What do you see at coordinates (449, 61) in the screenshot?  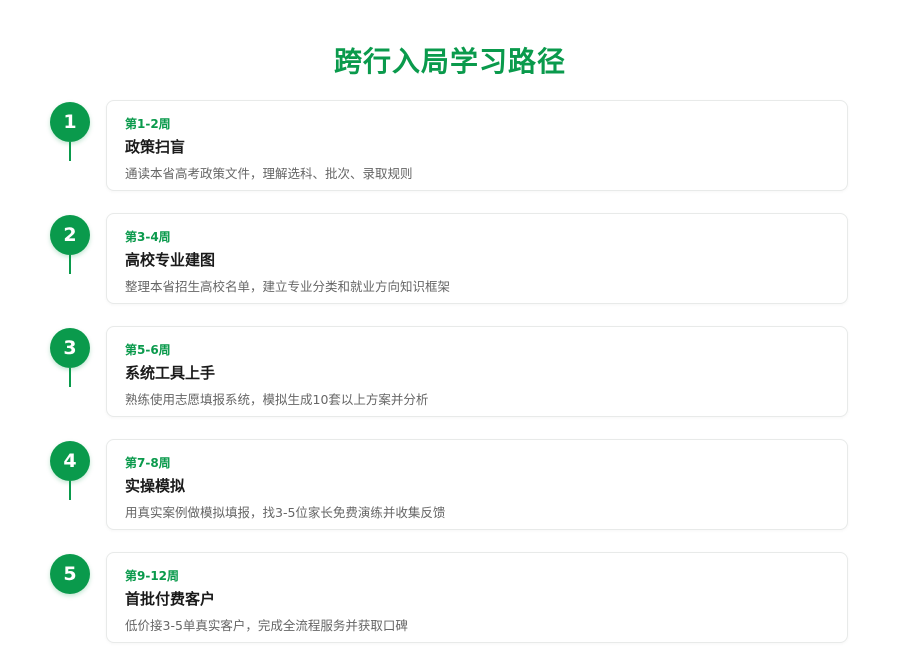 I see `page-title: 跨行入局学习路径` at bounding box center [449, 61].